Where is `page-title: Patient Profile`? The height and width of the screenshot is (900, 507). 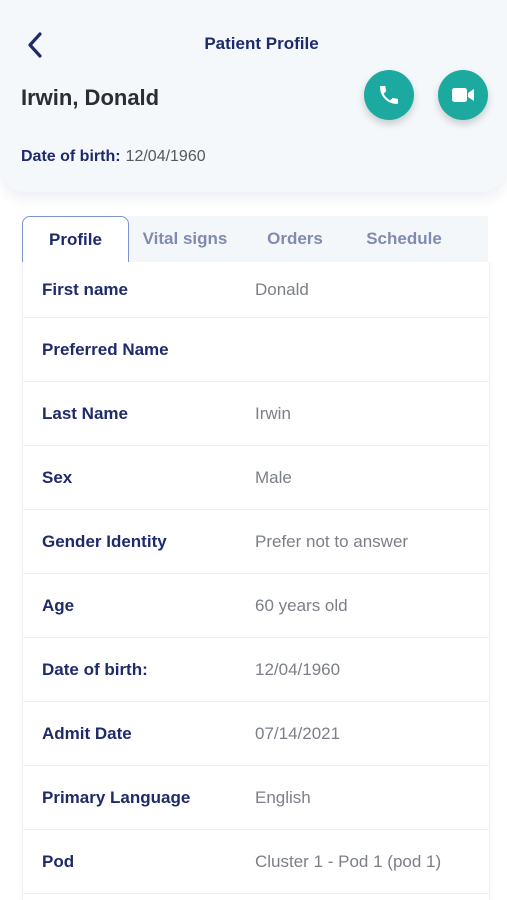 page-title: Patient Profile is located at coordinates (261, 43).